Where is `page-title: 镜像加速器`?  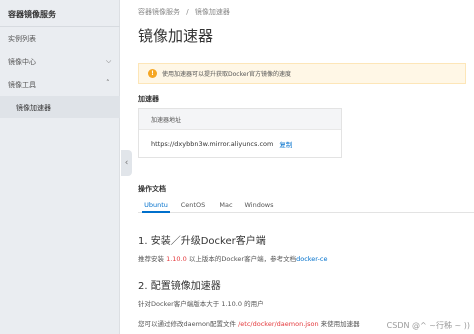
page-title: 镜像加速器 is located at coordinates (176, 36).